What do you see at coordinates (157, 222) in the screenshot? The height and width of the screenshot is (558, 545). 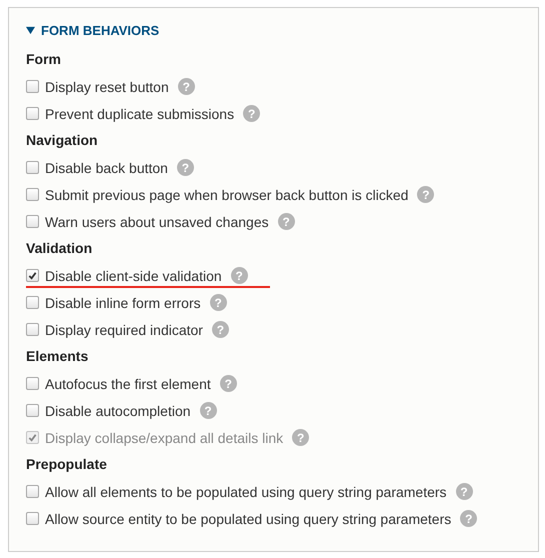 I see `checkbox-label: Warn users about unsaved changes` at bounding box center [157, 222].